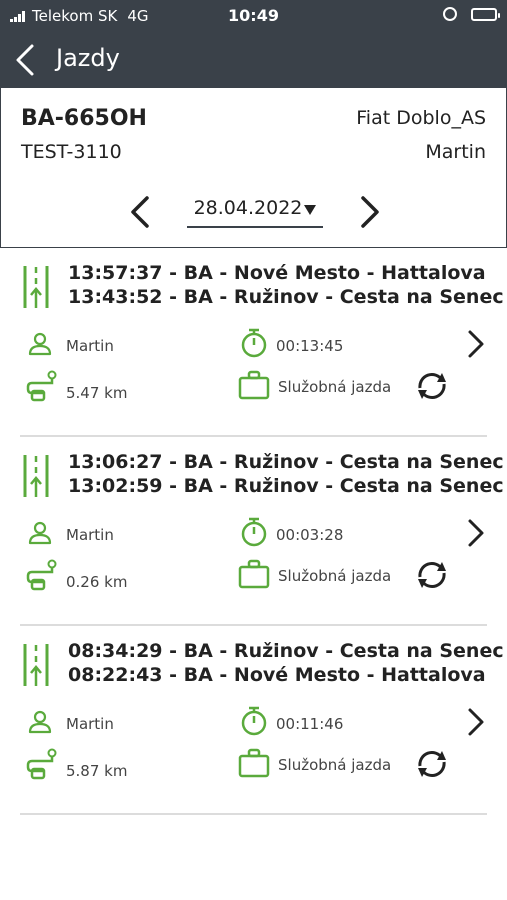 The width and height of the screenshot is (507, 900). Describe the element at coordinates (286, 486) in the screenshot. I see `trip-start-location: 13:02:59 - BA - Ružinov - Cesta na Senec` at that location.